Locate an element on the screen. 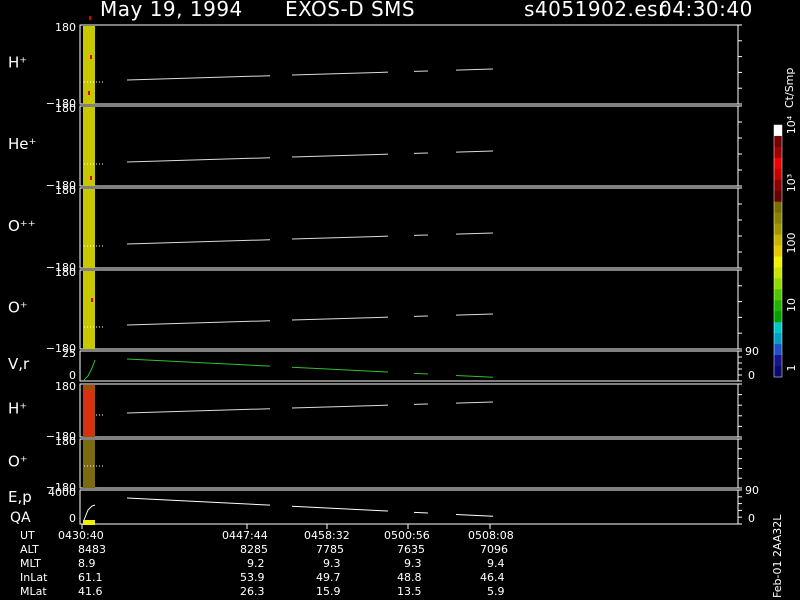 The image size is (800, 600). start-time: 04:30:40 is located at coordinates (706, 10).